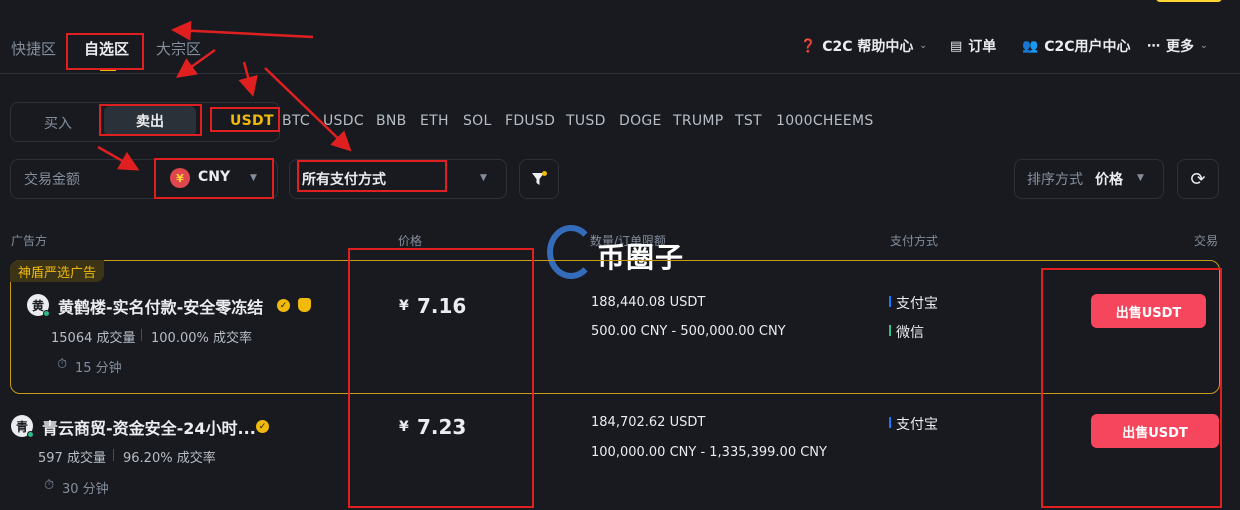  Describe the element at coordinates (224, 95) in the screenshot. I see `annotation-arrows` at that location.